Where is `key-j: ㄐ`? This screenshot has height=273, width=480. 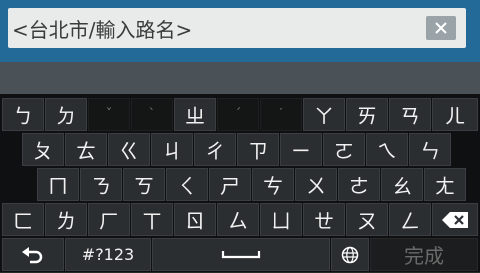 key-j: ㄐ is located at coordinates (172, 149).